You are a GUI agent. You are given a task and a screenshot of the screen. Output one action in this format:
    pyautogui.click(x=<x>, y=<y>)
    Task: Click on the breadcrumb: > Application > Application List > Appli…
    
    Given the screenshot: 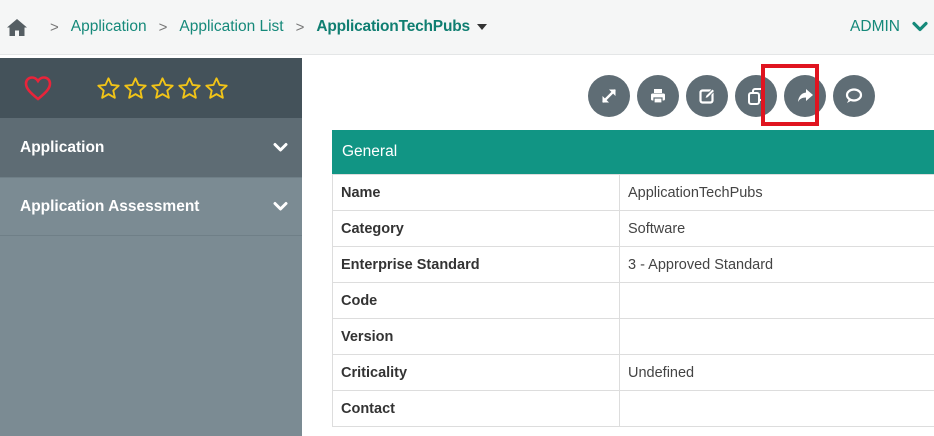 What is the action you would take?
    pyautogui.click(x=247, y=27)
    